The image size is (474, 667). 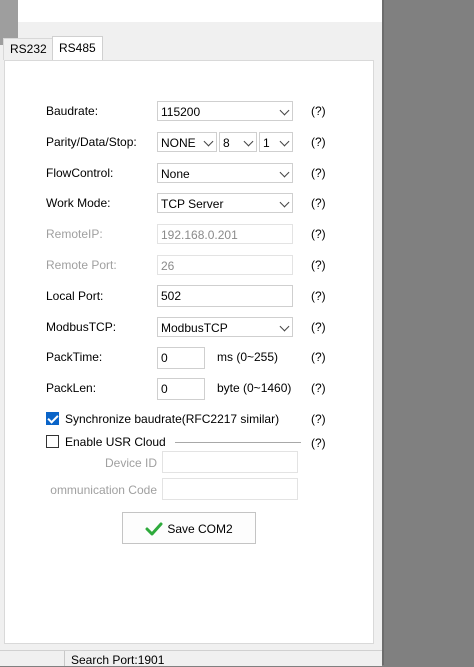 I want to click on stopbits-value: 1, so click(x=266, y=143).